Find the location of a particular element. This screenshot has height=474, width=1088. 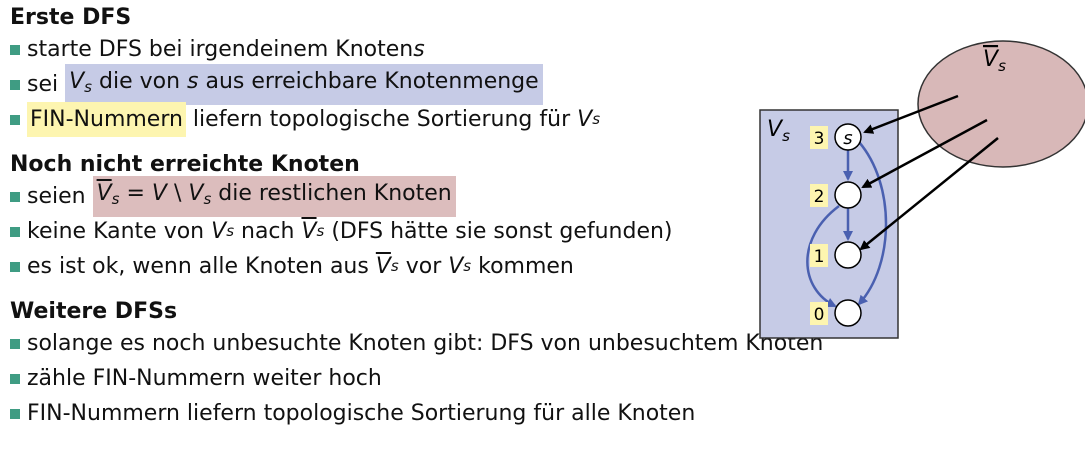

highlight-yellow: FIN-Nummern is located at coordinates (106, 119).